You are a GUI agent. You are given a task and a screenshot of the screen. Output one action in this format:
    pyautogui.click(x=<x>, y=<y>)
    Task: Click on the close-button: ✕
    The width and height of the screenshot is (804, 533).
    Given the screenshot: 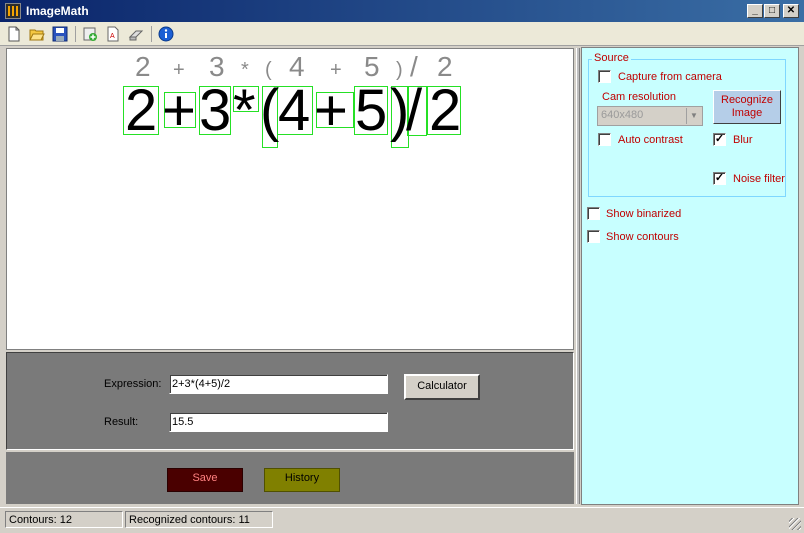 What is the action you would take?
    pyautogui.click(x=791, y=11)
    